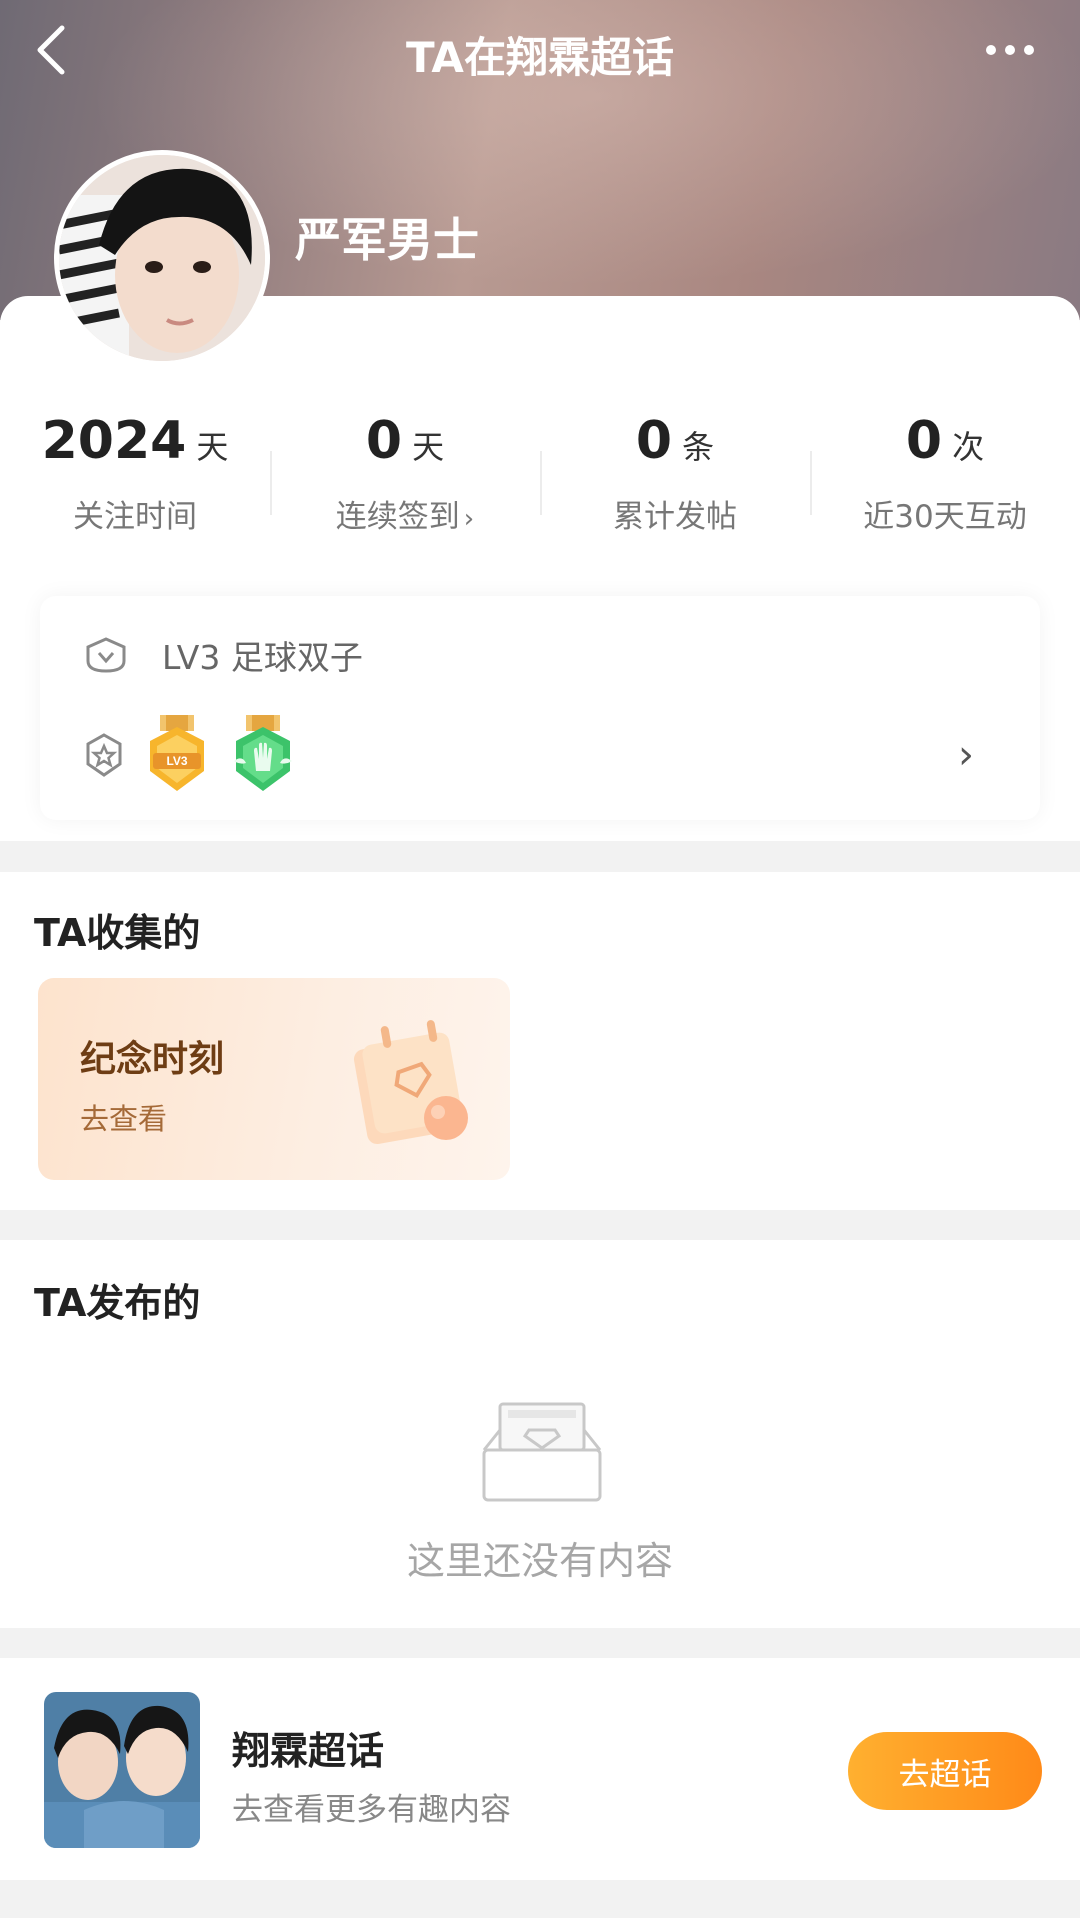  I want to click on stat-unit: 次, so click(968, 447).